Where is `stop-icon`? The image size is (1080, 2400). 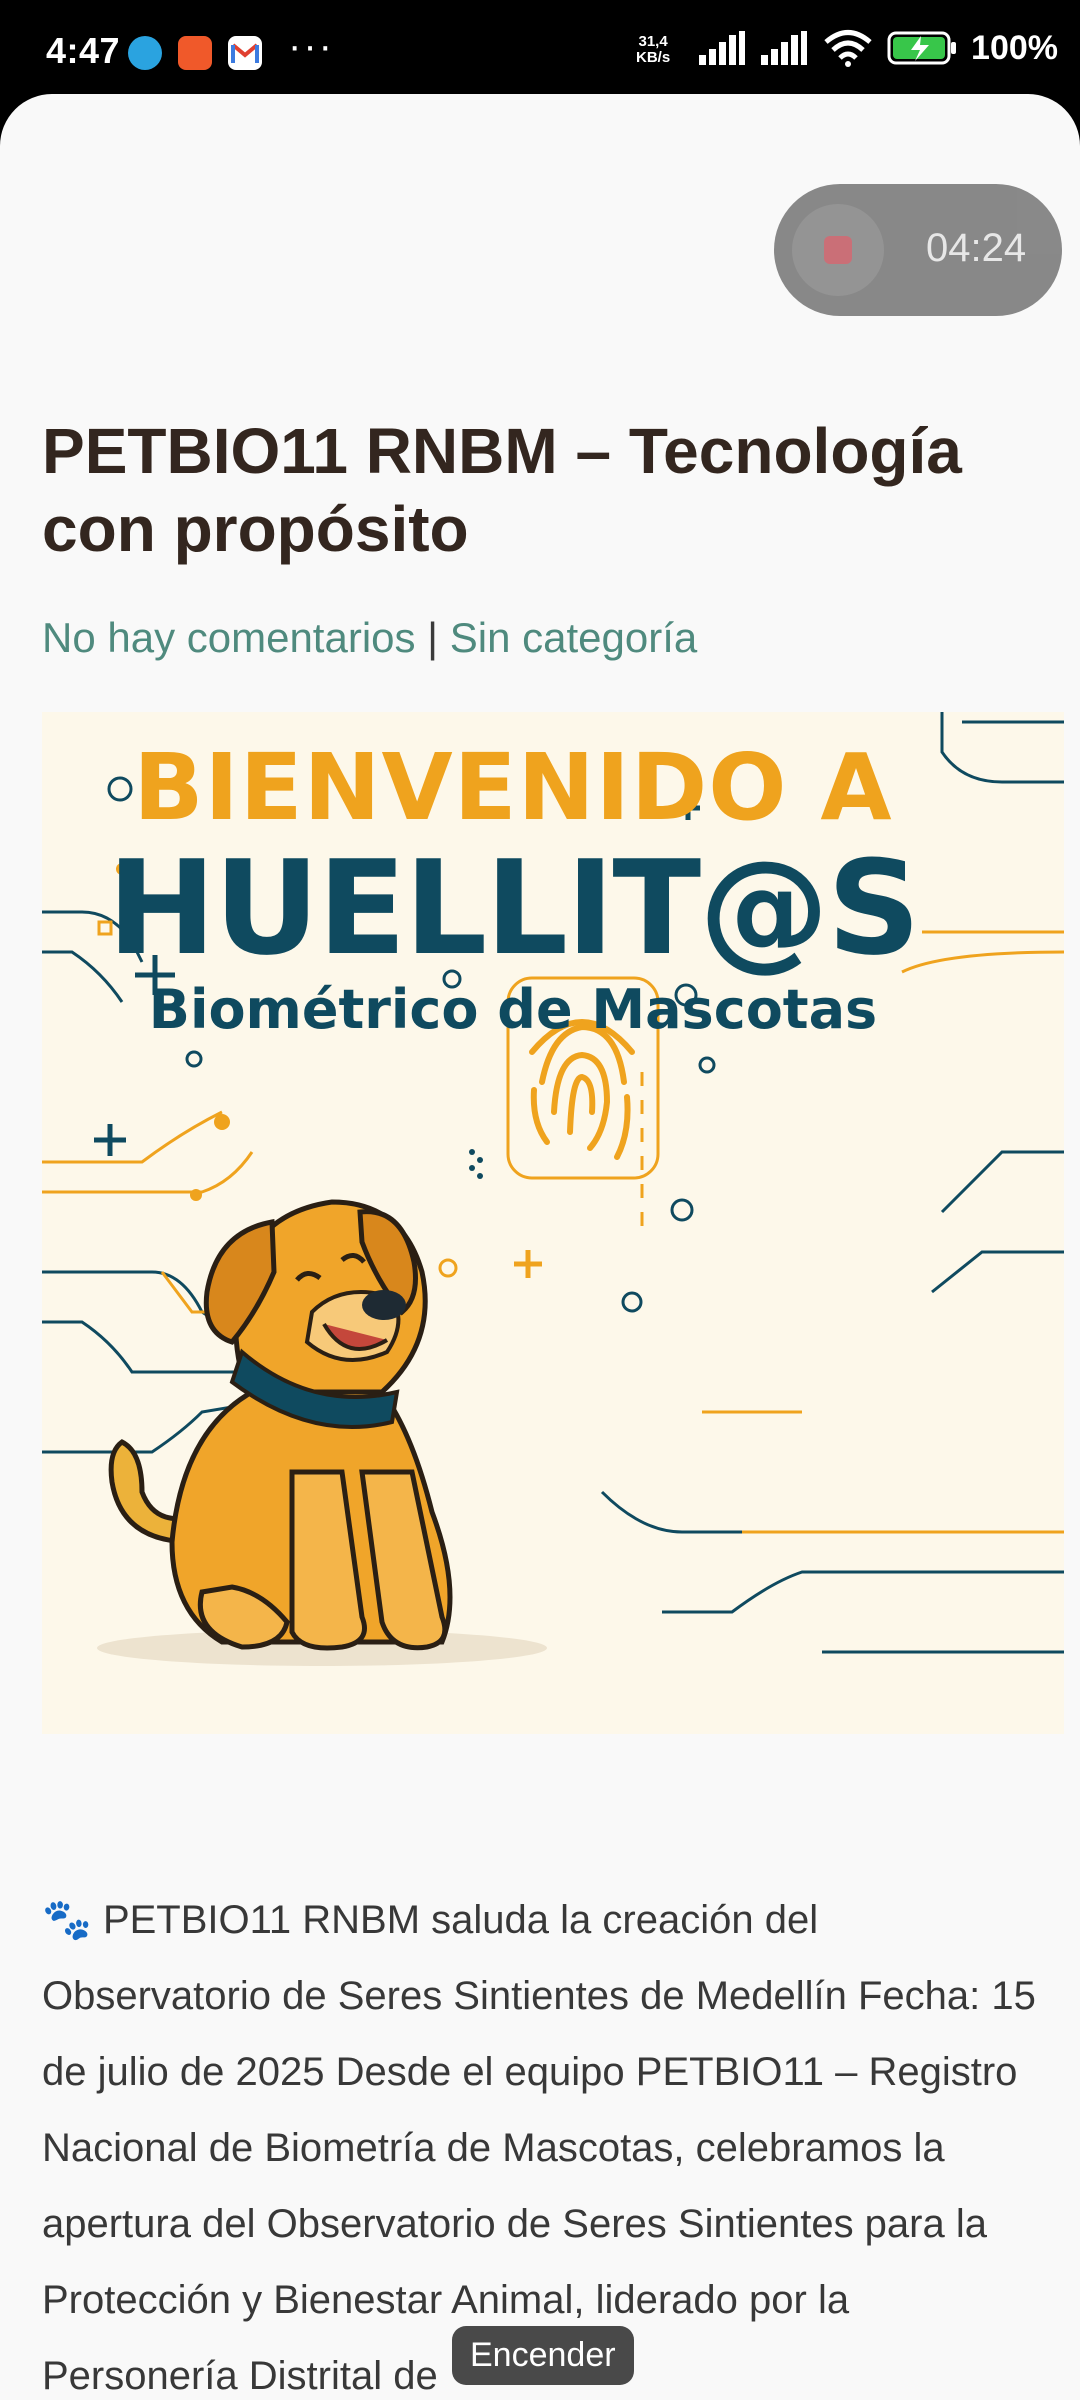
stop-icon is located at coordinates (838, 250).